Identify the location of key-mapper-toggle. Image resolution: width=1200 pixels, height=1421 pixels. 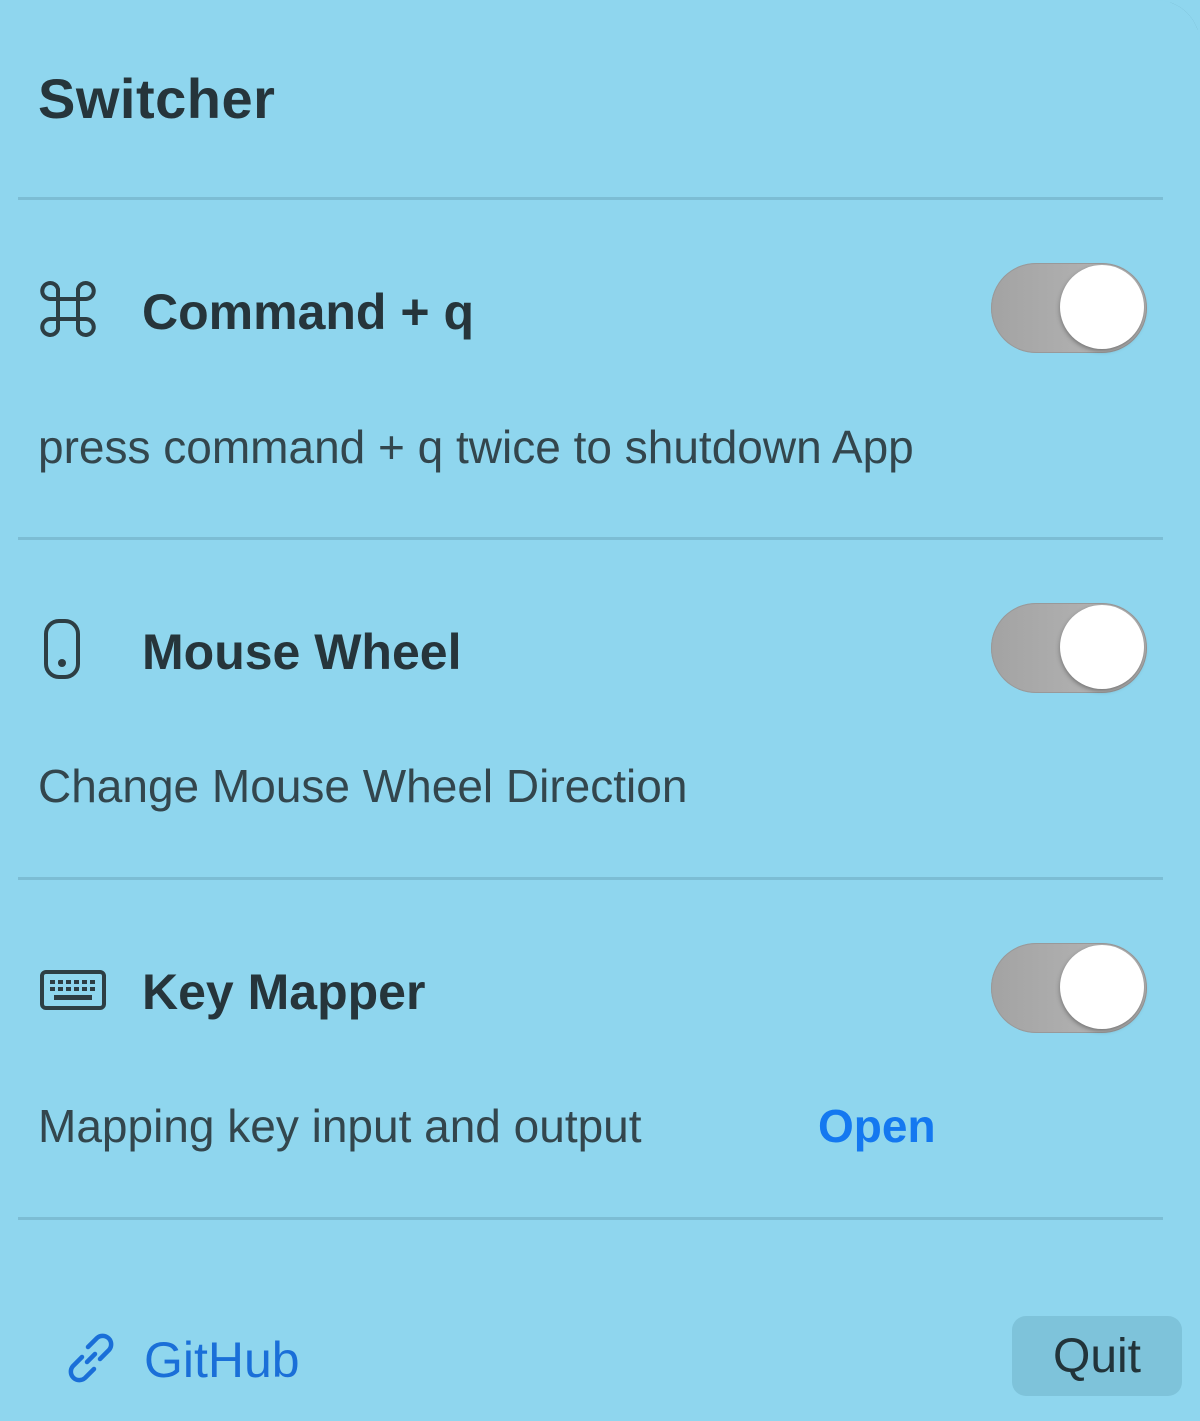
(1069, 988).